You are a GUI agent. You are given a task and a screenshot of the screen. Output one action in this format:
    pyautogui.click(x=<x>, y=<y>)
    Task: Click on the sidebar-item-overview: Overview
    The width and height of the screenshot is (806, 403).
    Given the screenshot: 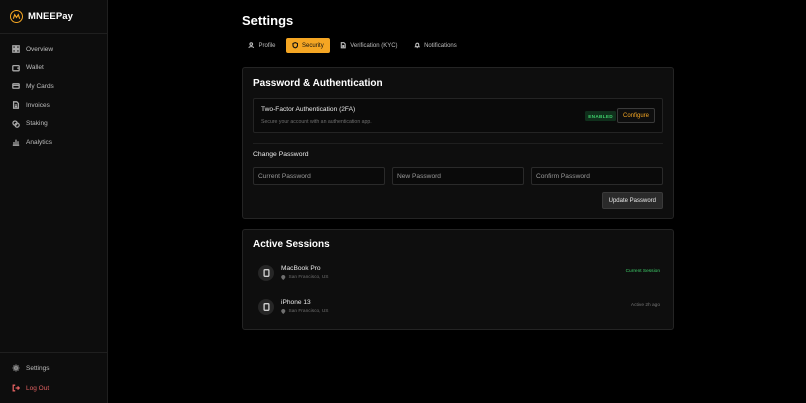 What is the action you would take?
    pyautogui.click(x=53, y=49)
    